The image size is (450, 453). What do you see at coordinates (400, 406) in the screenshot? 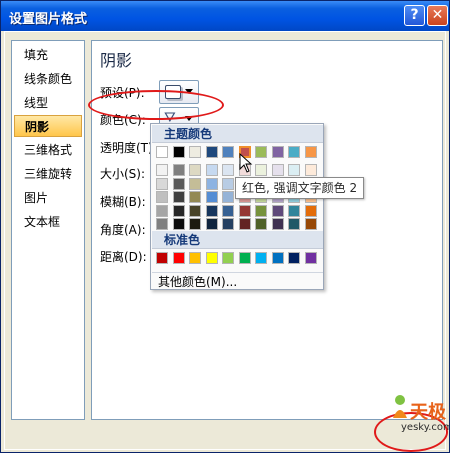
I see `yesky-logo-icon` at bounding box center [400, 406].